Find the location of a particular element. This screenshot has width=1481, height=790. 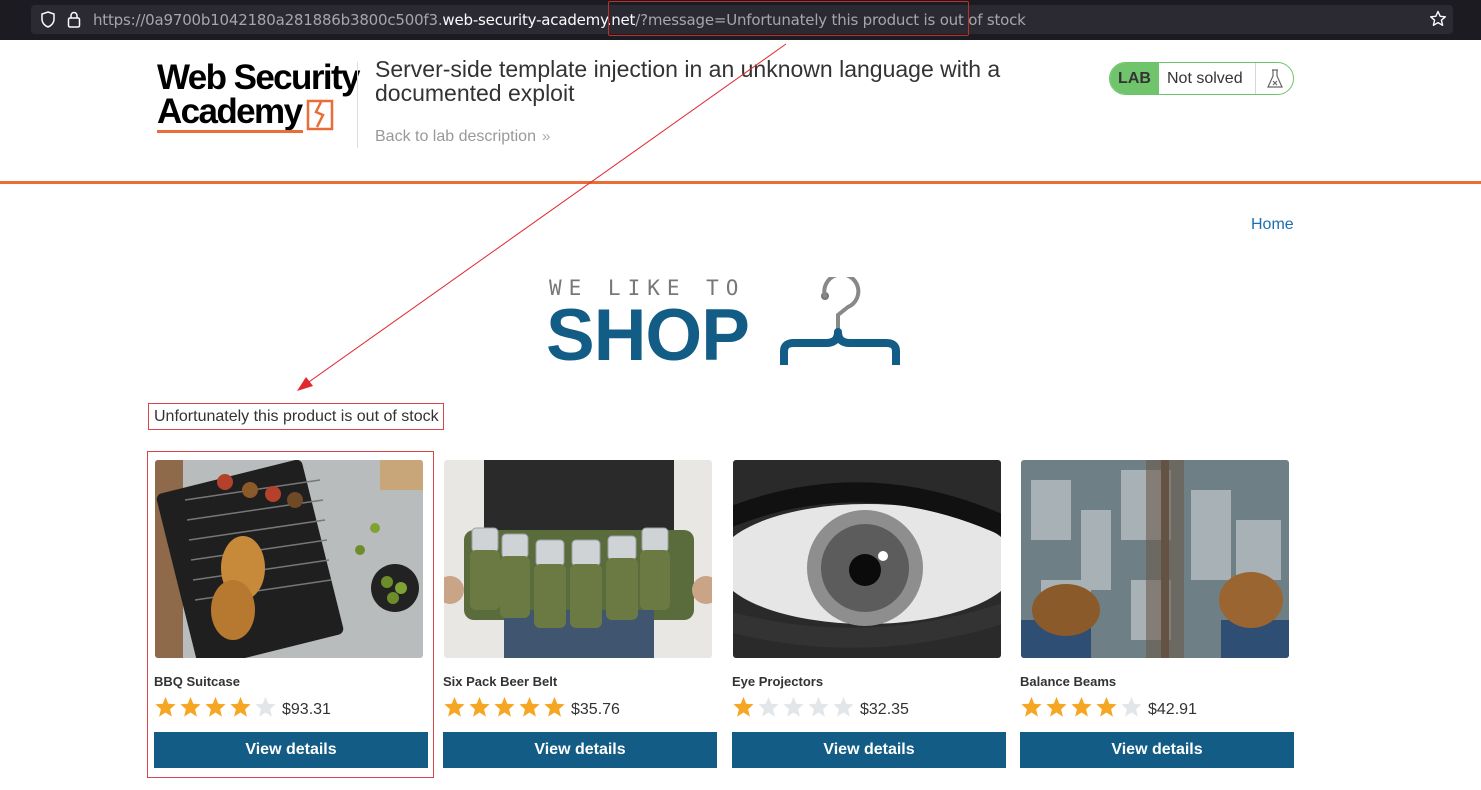

product-price: $32.35 is located at coordinates (884, 709).